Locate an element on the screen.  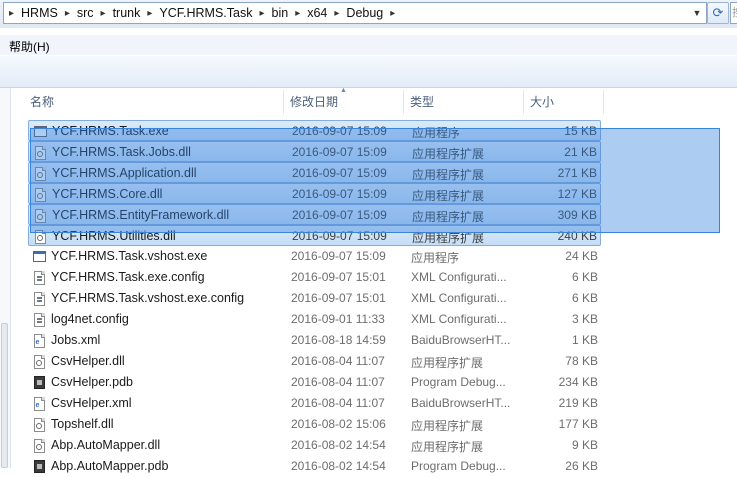
search-input: 搜 is located at coordinates (733, 13).